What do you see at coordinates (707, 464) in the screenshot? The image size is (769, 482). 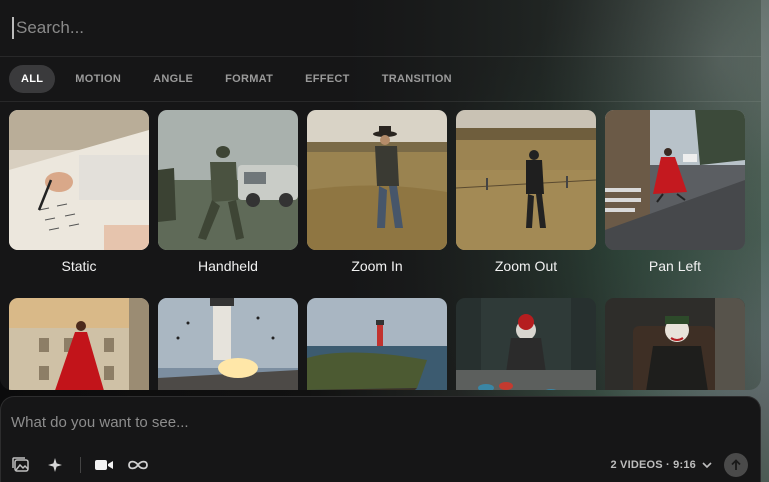 I see `chevron-down-icon` at bounding box center [707, 464].